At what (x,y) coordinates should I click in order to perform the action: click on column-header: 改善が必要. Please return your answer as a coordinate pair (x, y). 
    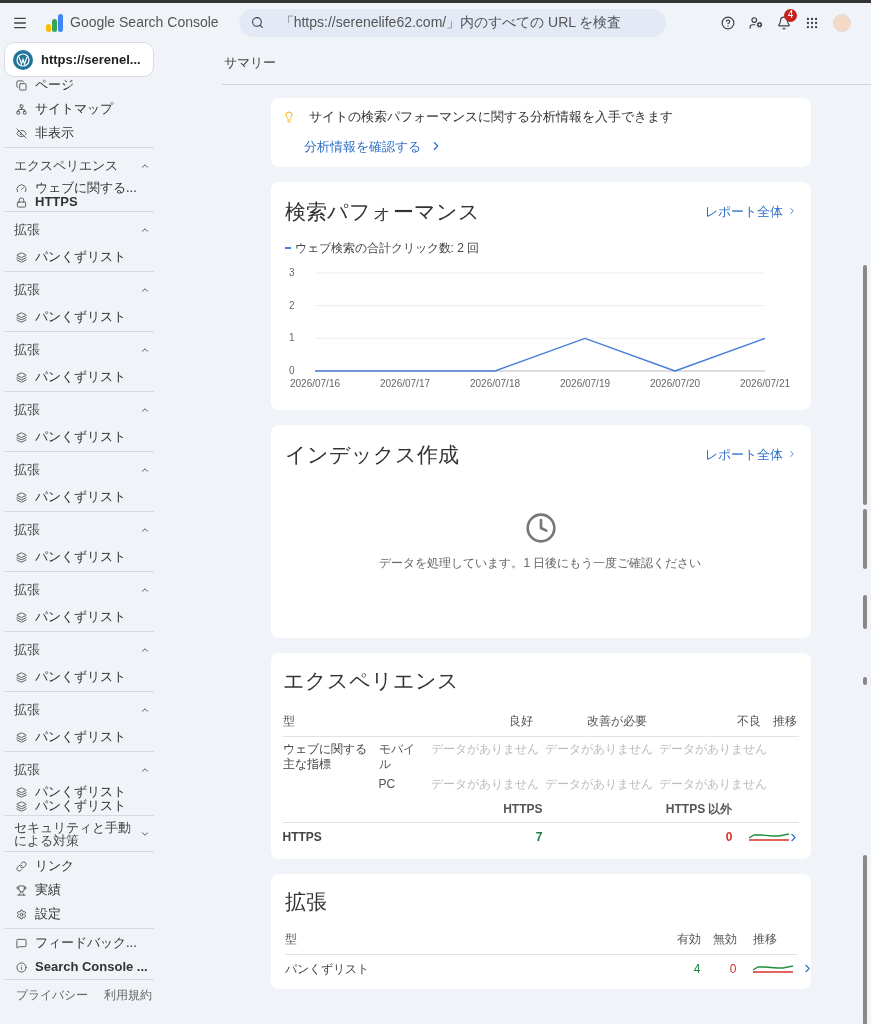
    Looking at the image, I should click on (616, 721).